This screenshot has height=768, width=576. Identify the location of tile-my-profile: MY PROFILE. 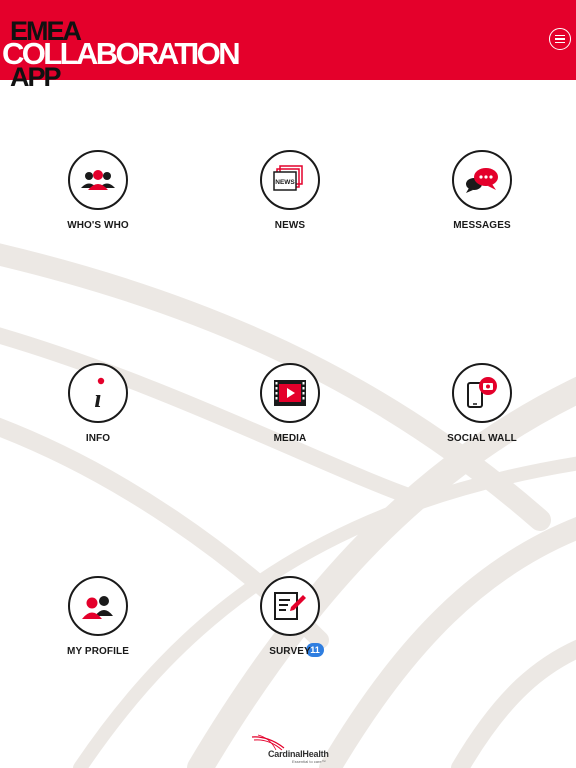
(98, 626).